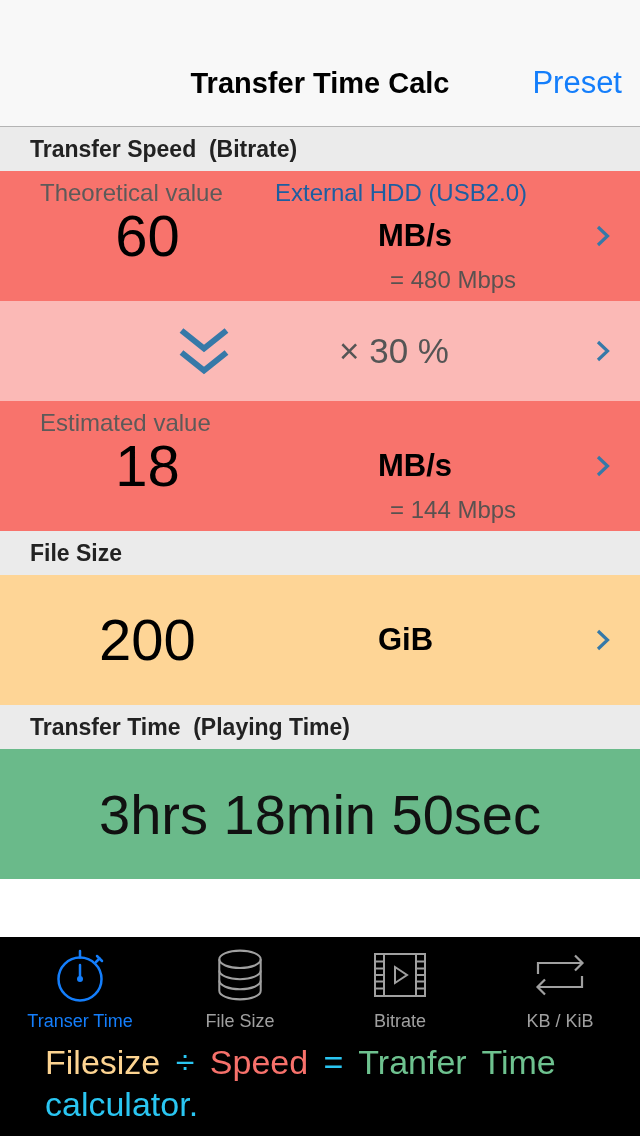  What do you see at coordinates (400, 975) in the screenshot?
I see `film-strip-icon` at bounding box center [400, 975].